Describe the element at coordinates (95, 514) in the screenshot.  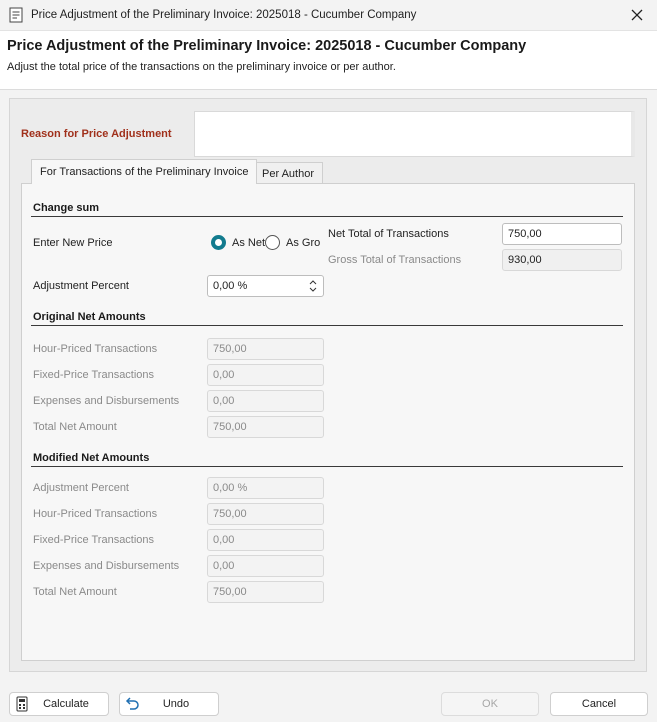
I see `mod-hour-priced-label: Hour-Priced Transactions` at that location.